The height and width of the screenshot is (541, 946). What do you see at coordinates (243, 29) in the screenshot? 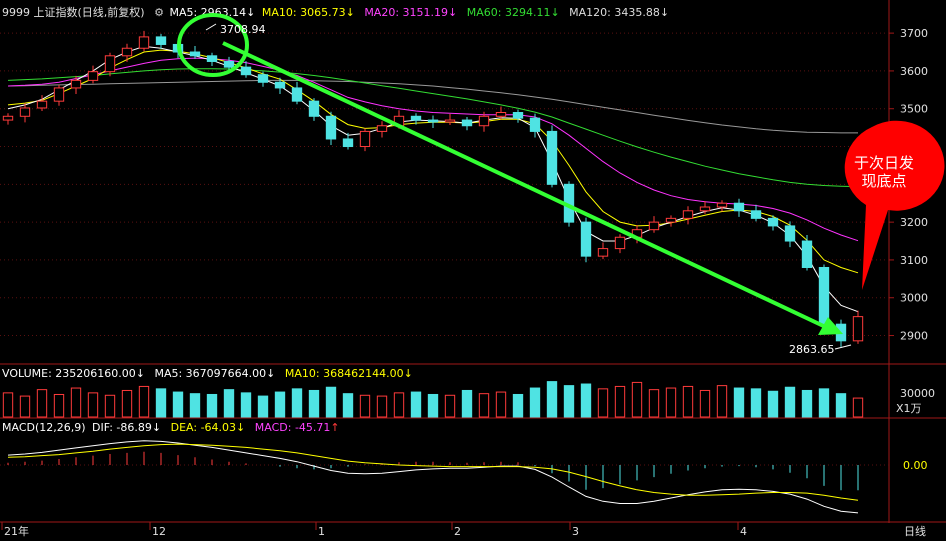
I see `high-annotation-label: 3708.94` at bounding box center [243, 29].